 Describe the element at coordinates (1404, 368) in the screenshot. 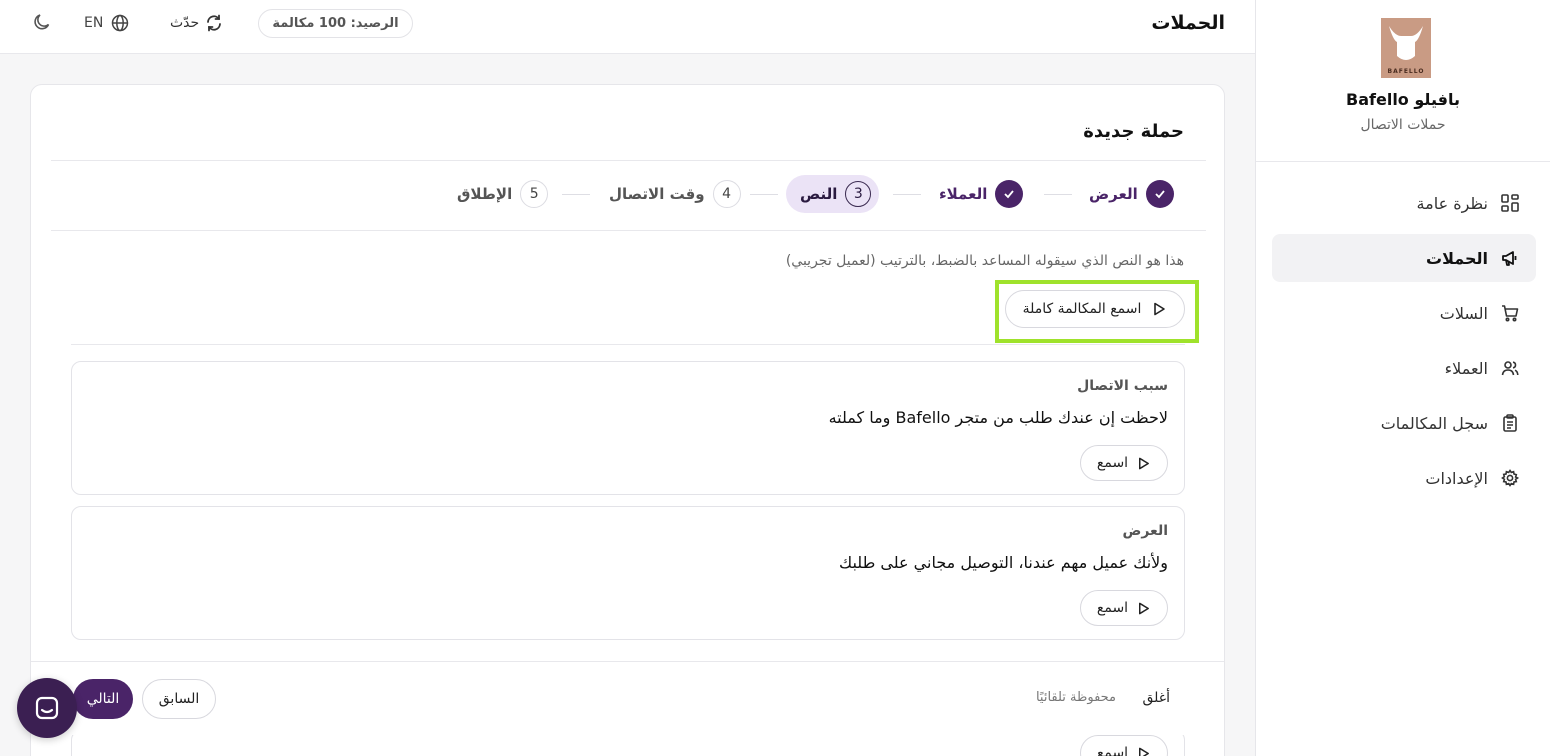

I see `sidebar-item-customers: العملاء` at that location.